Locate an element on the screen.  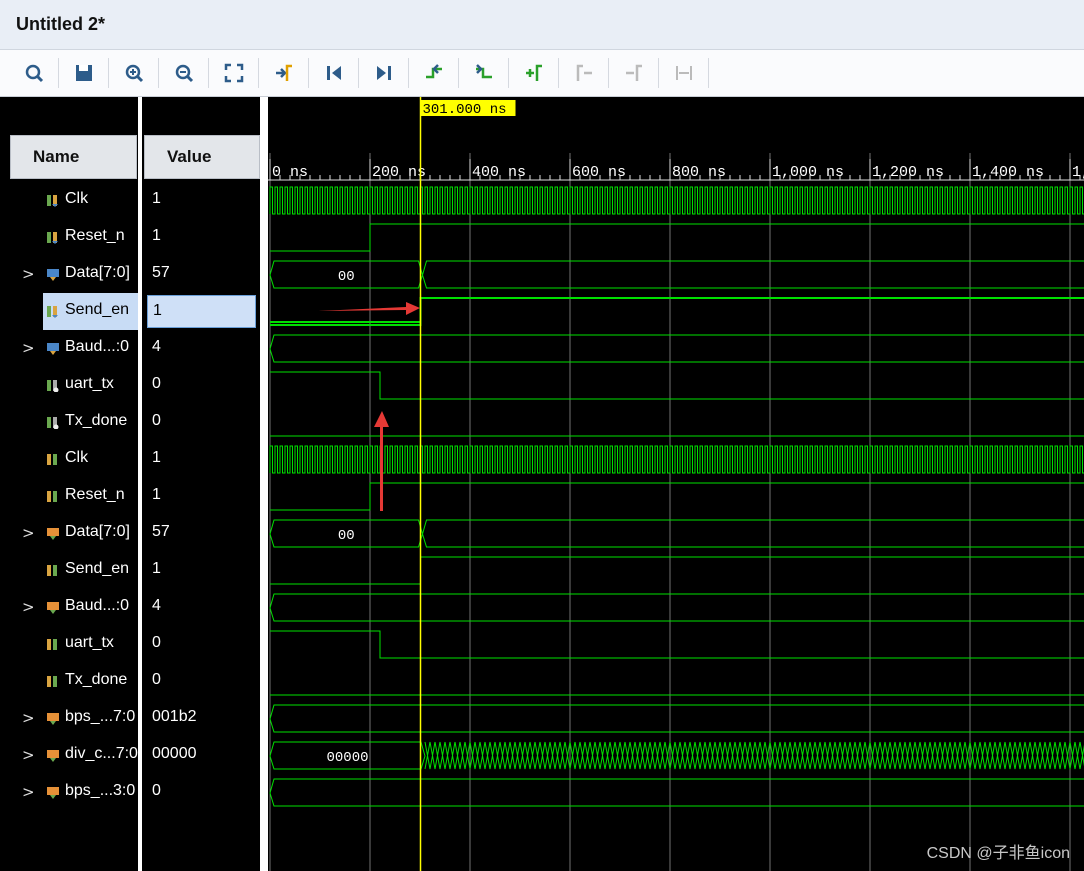
zoom-fit-button is located at coordinates (234, 73).